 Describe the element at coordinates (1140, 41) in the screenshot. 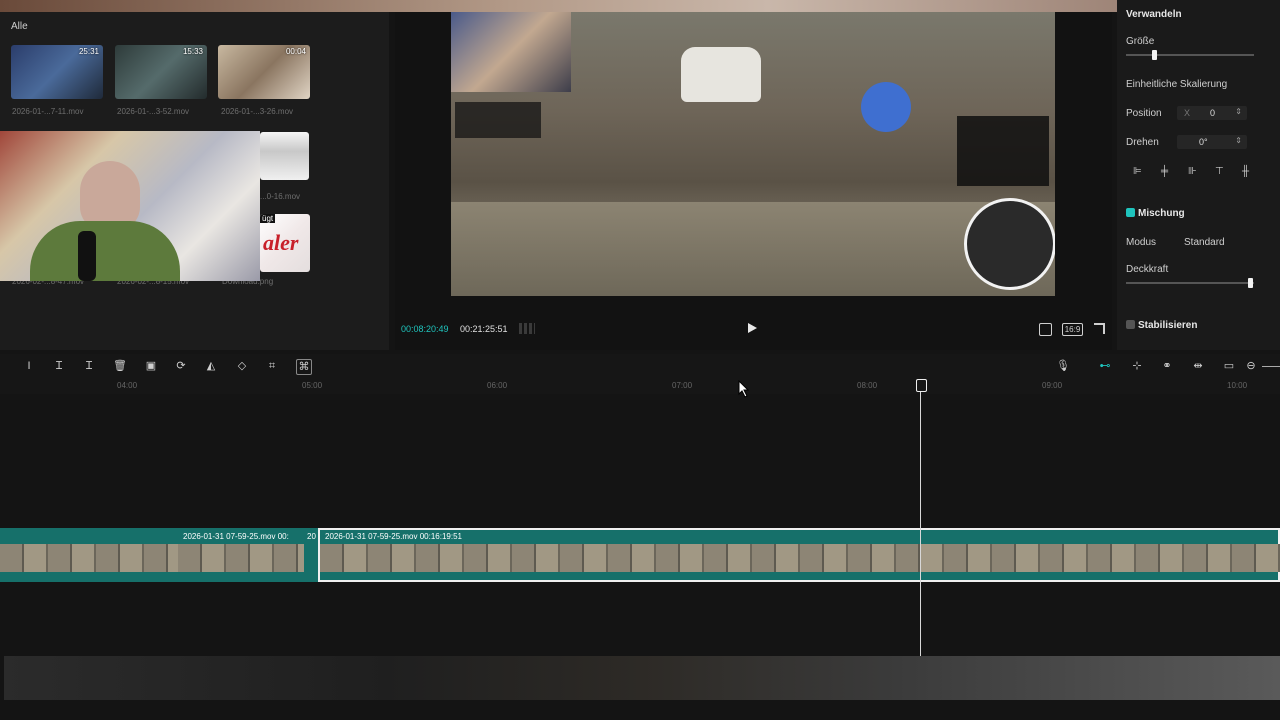

I see `size-label: Größe` at that location.